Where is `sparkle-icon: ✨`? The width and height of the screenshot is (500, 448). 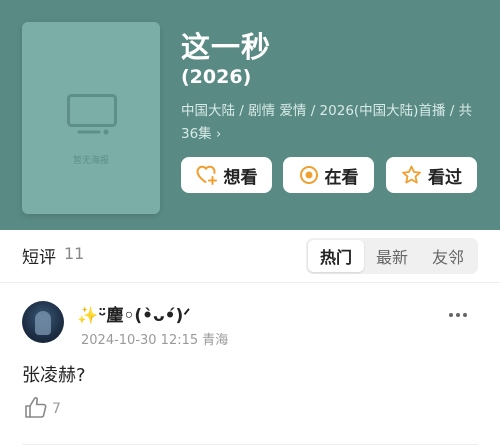 sparkle-icon: ✨ is located at coordinates (88, 316).